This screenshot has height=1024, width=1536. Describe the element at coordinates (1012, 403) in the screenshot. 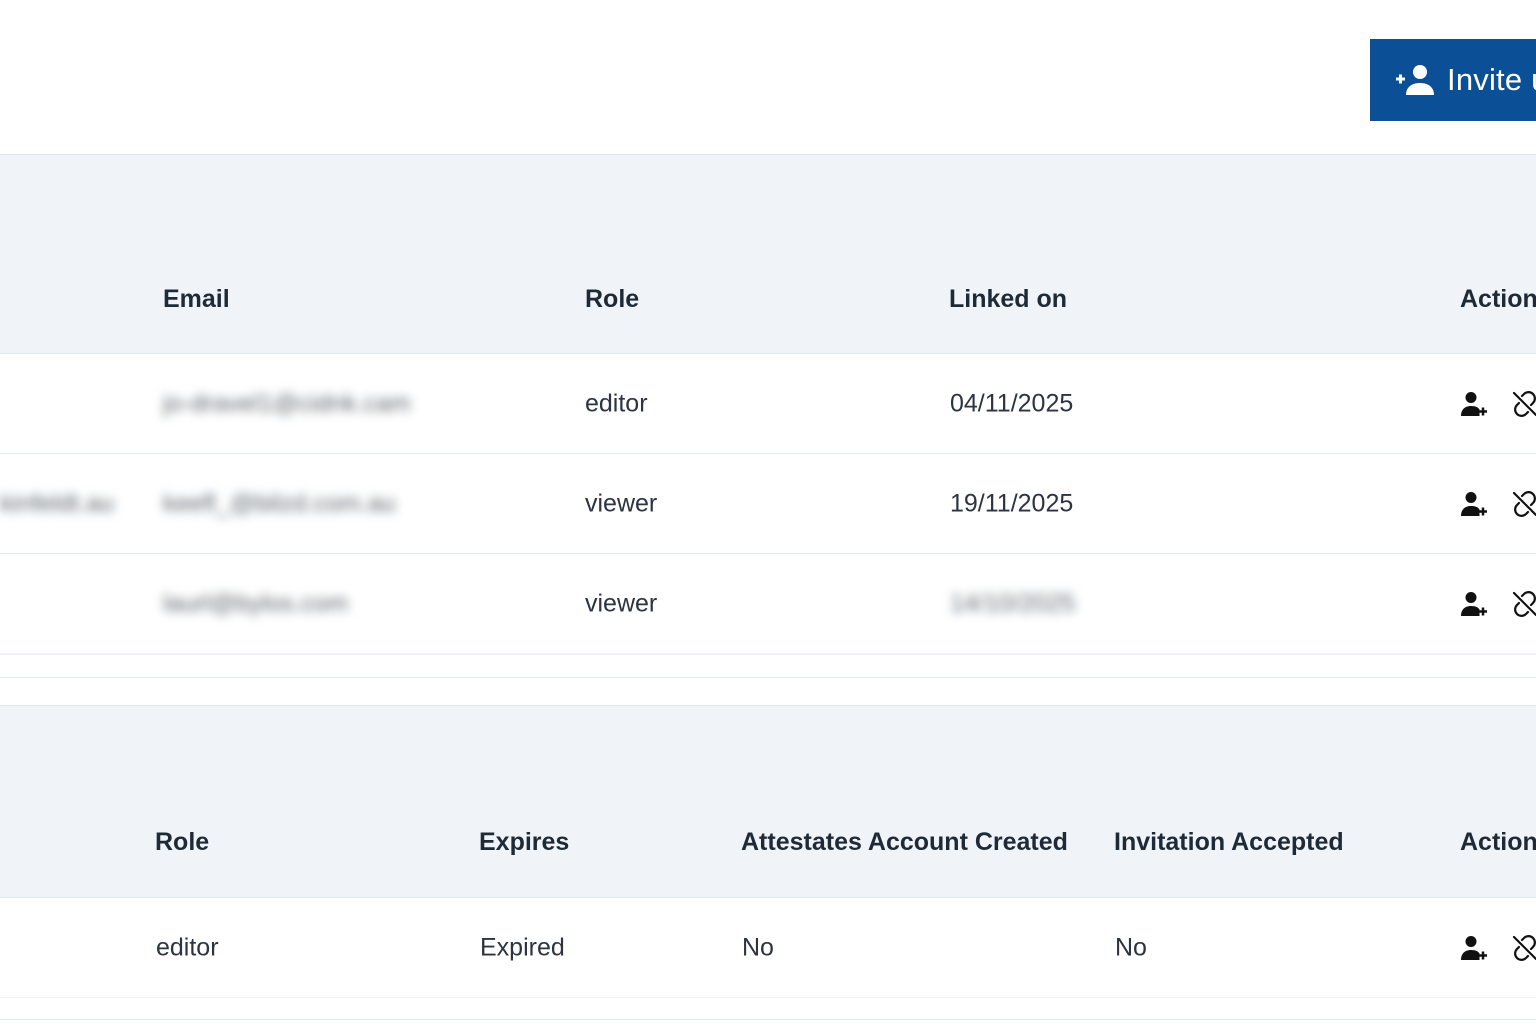

I see `linked-on-cell: 04/11/2025` at that location.